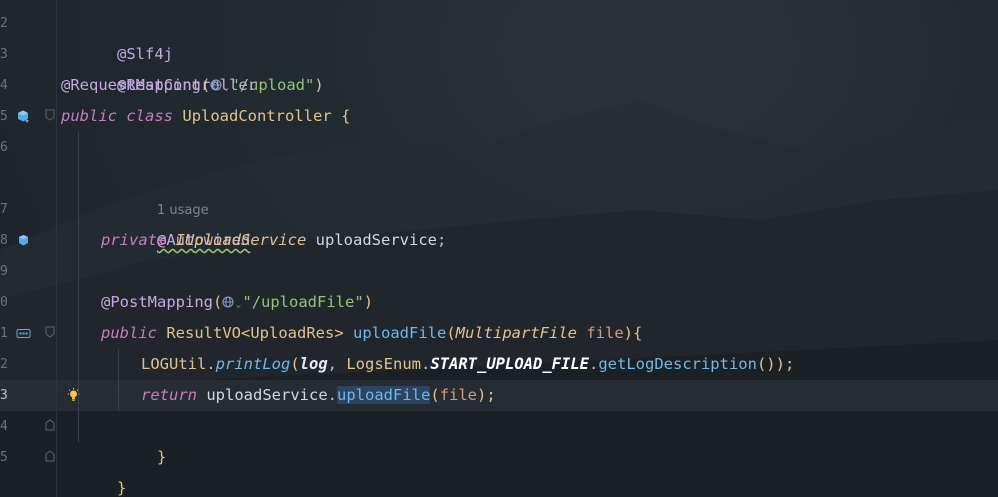  Describe the element at coordinates (28, 147) in the screenshot. I see `gutter-line: 6` at that location.